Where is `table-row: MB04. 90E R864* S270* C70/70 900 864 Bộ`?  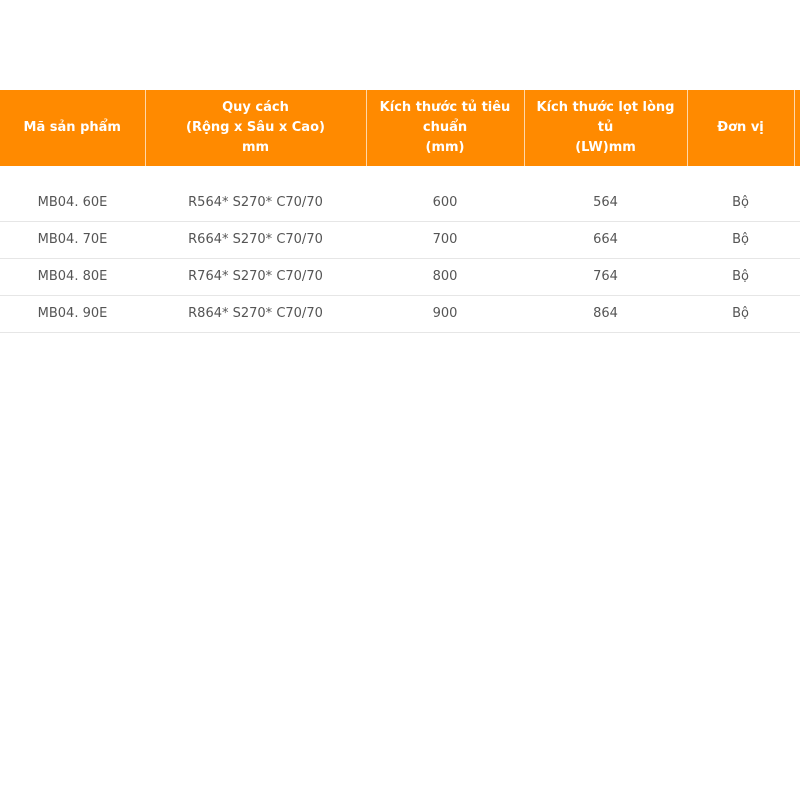
table-row: MB04. 90E R864* S270* C70/70 900 864 Bộ is located at coordinates (400, 314).